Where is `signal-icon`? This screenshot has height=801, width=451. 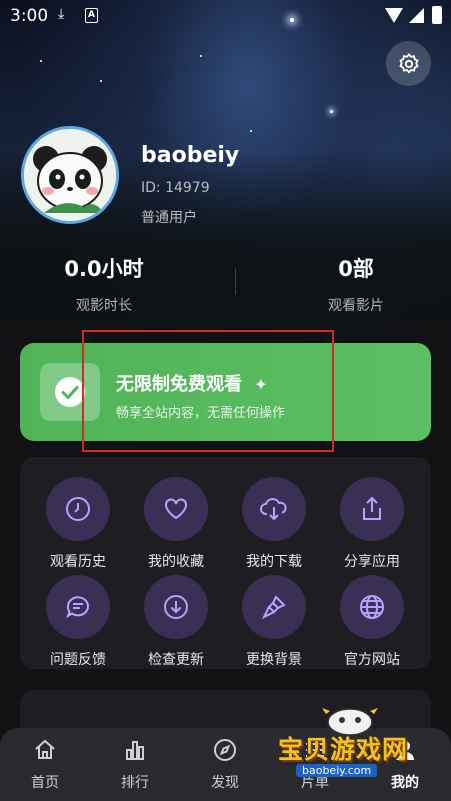 signal-icon is located at coordinates (416, 15).